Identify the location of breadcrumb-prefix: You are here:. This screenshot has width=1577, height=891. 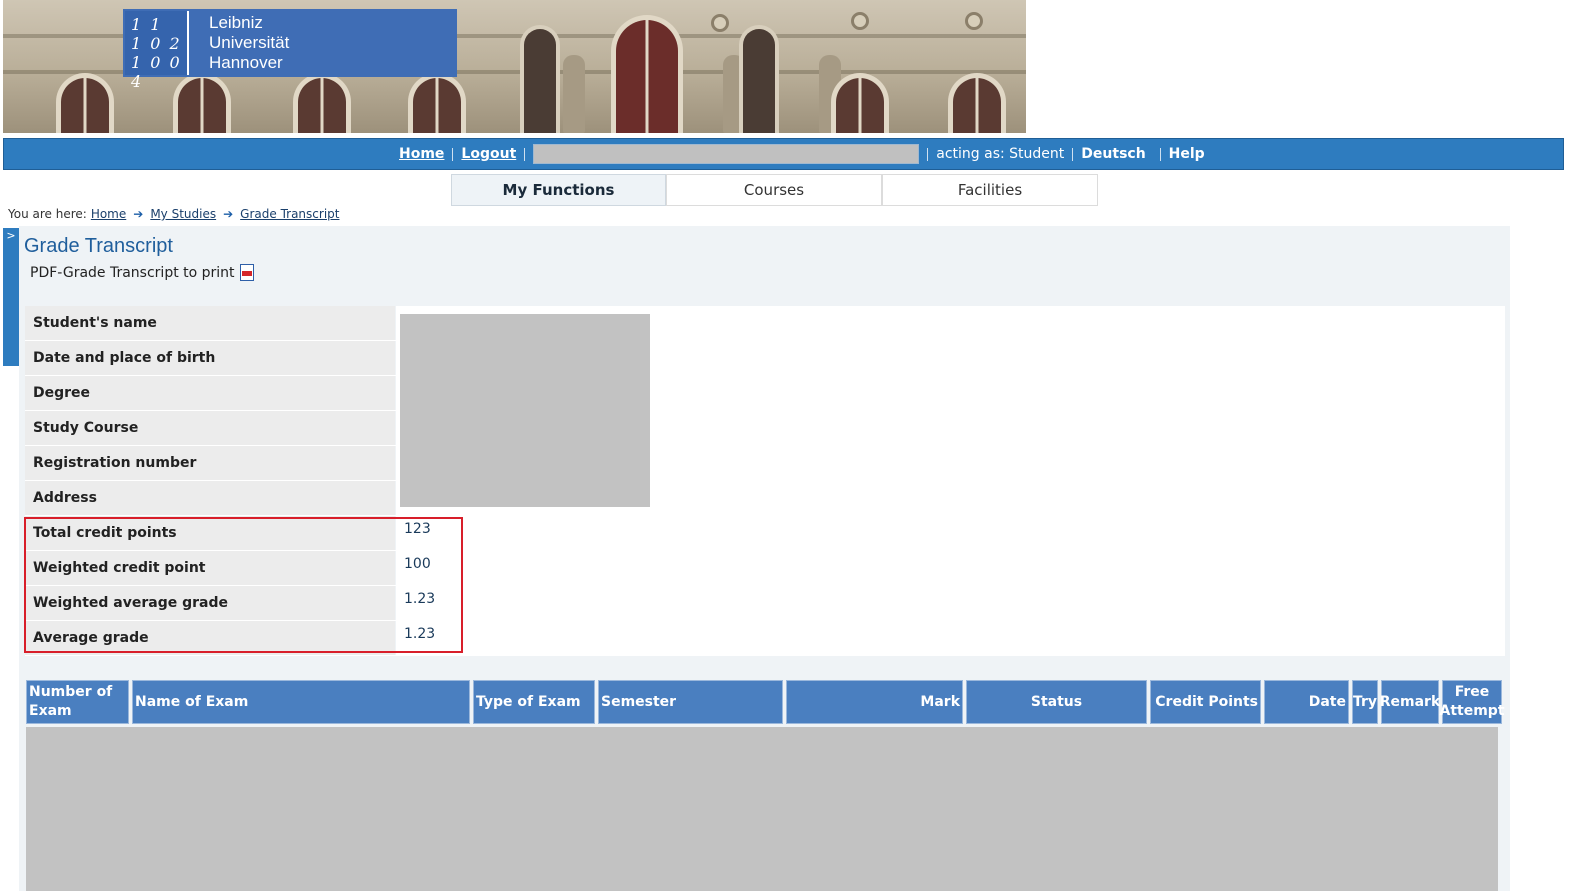
(47, 214).